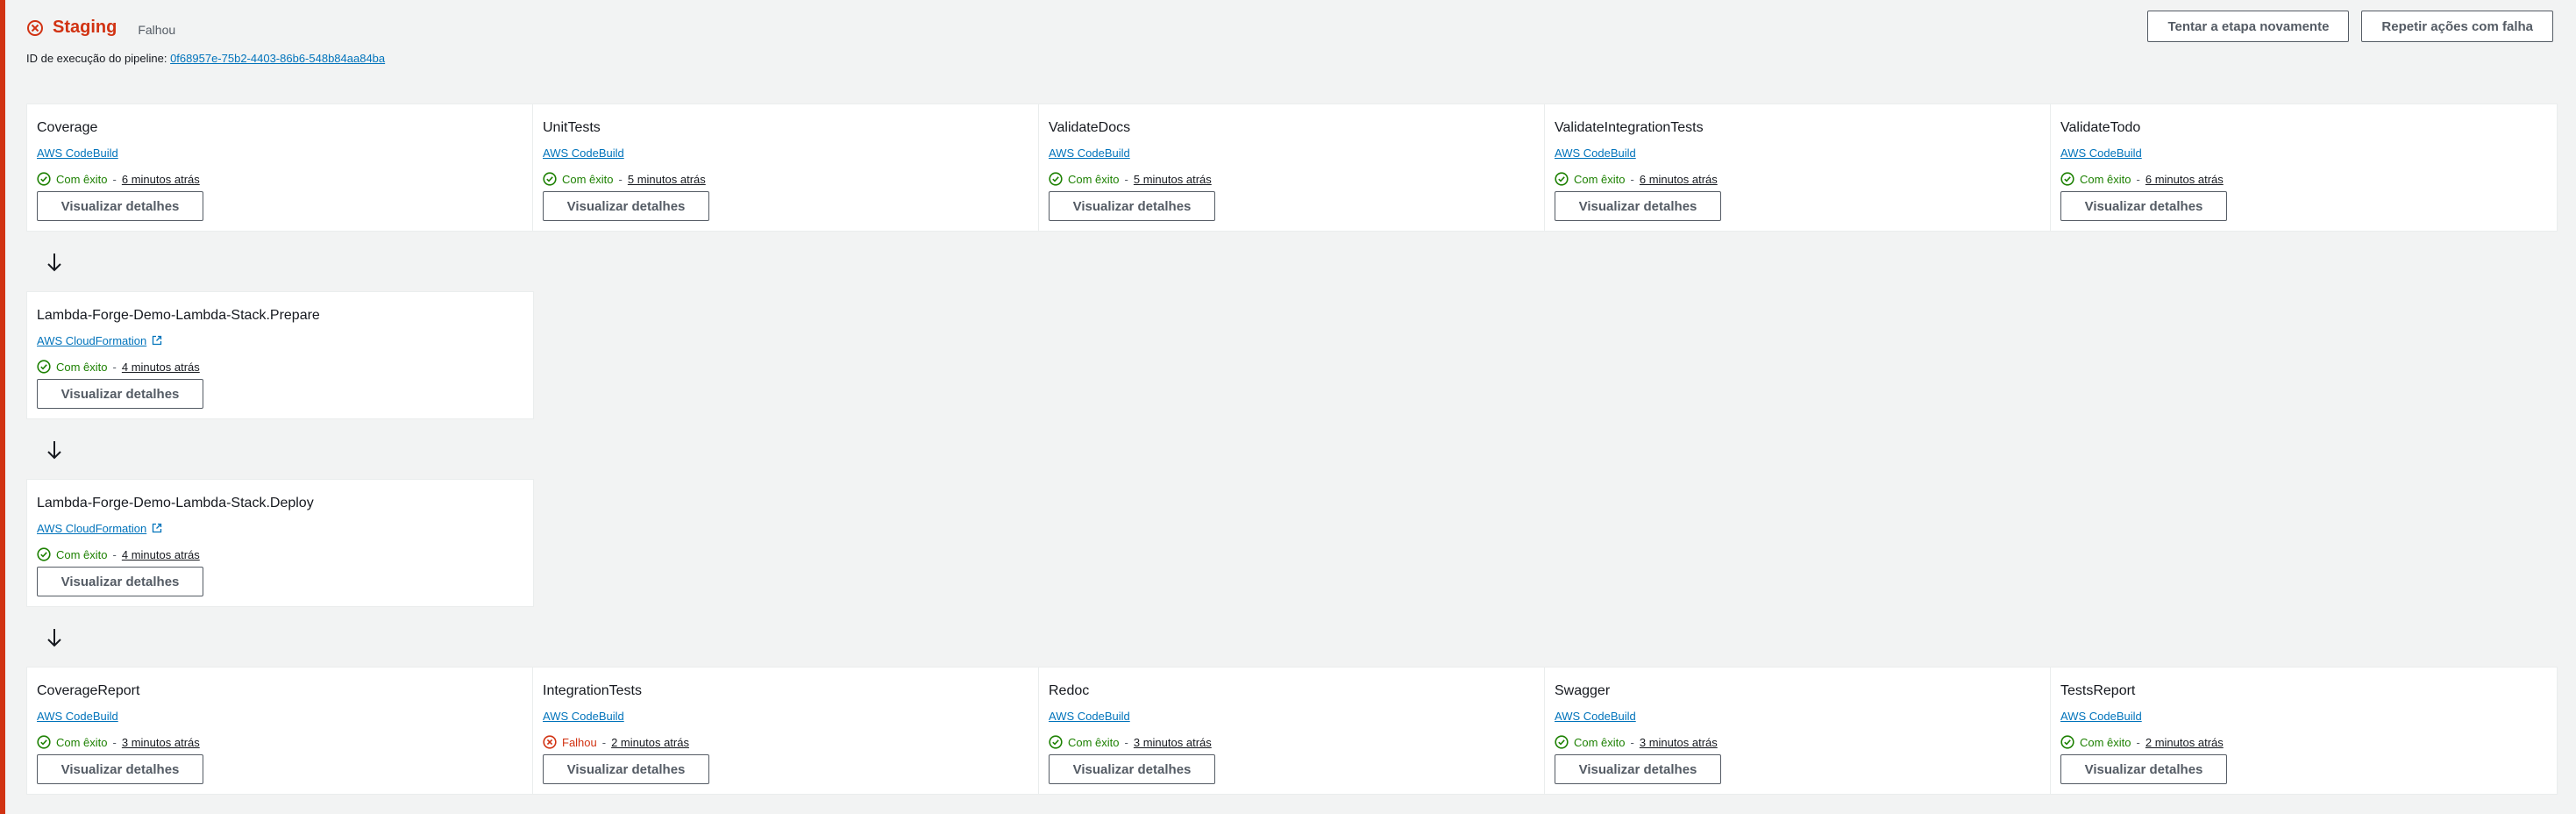 This screenshot has height=814, width=2576. I want to click on action-name: ValidateTodo, so click(2100, 128).